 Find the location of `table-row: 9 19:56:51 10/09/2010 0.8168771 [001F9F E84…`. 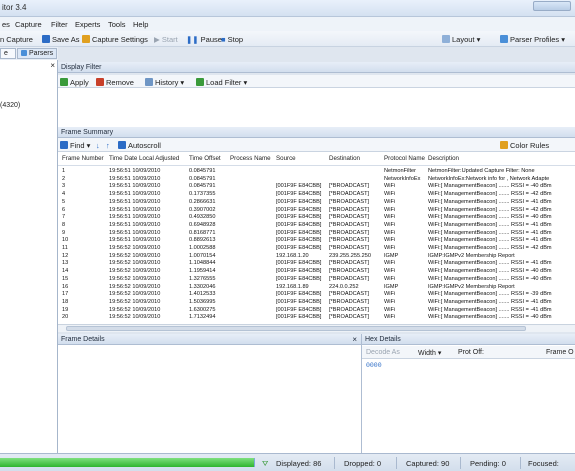

table-row: 9 19:56:51 10/09/2010 0.8168771 [001F9F E84… is located at coordinates (316, 233).